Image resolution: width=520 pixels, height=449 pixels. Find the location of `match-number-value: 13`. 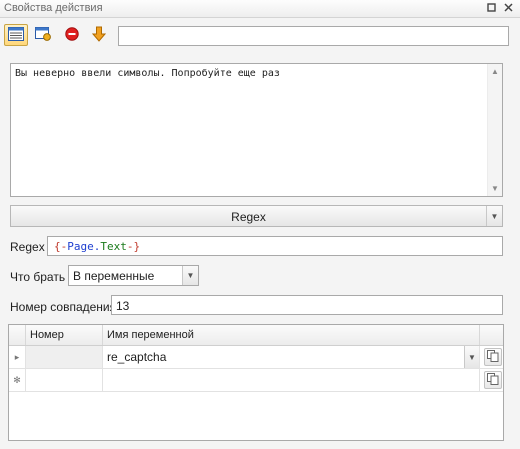

match-number-value: 13 is located at coordinates (123, 306).